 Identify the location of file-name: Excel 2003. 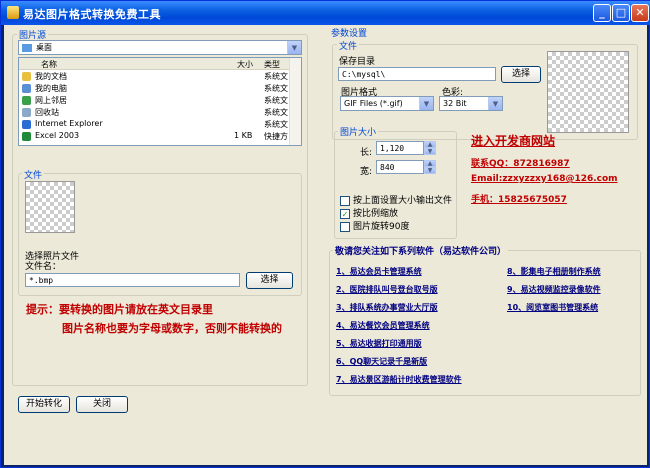
(57, 135).